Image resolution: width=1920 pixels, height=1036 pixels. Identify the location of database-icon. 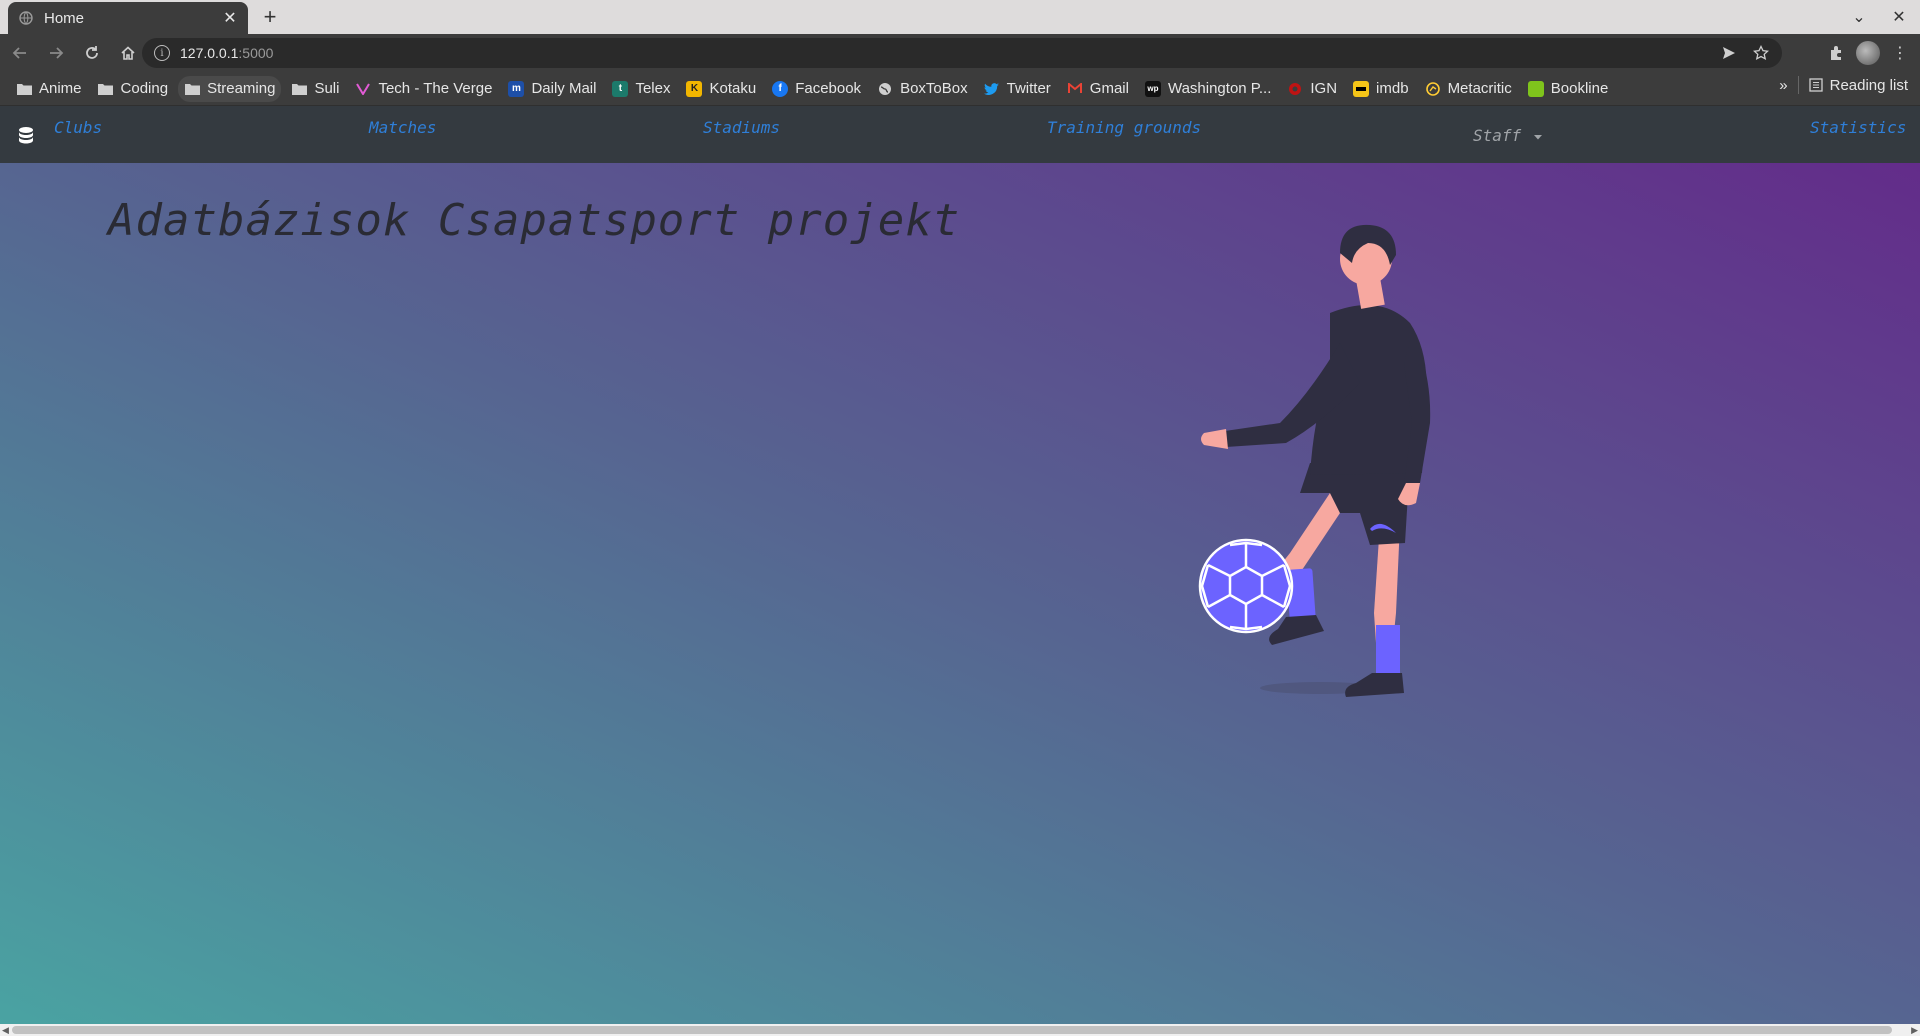
(26, 136).